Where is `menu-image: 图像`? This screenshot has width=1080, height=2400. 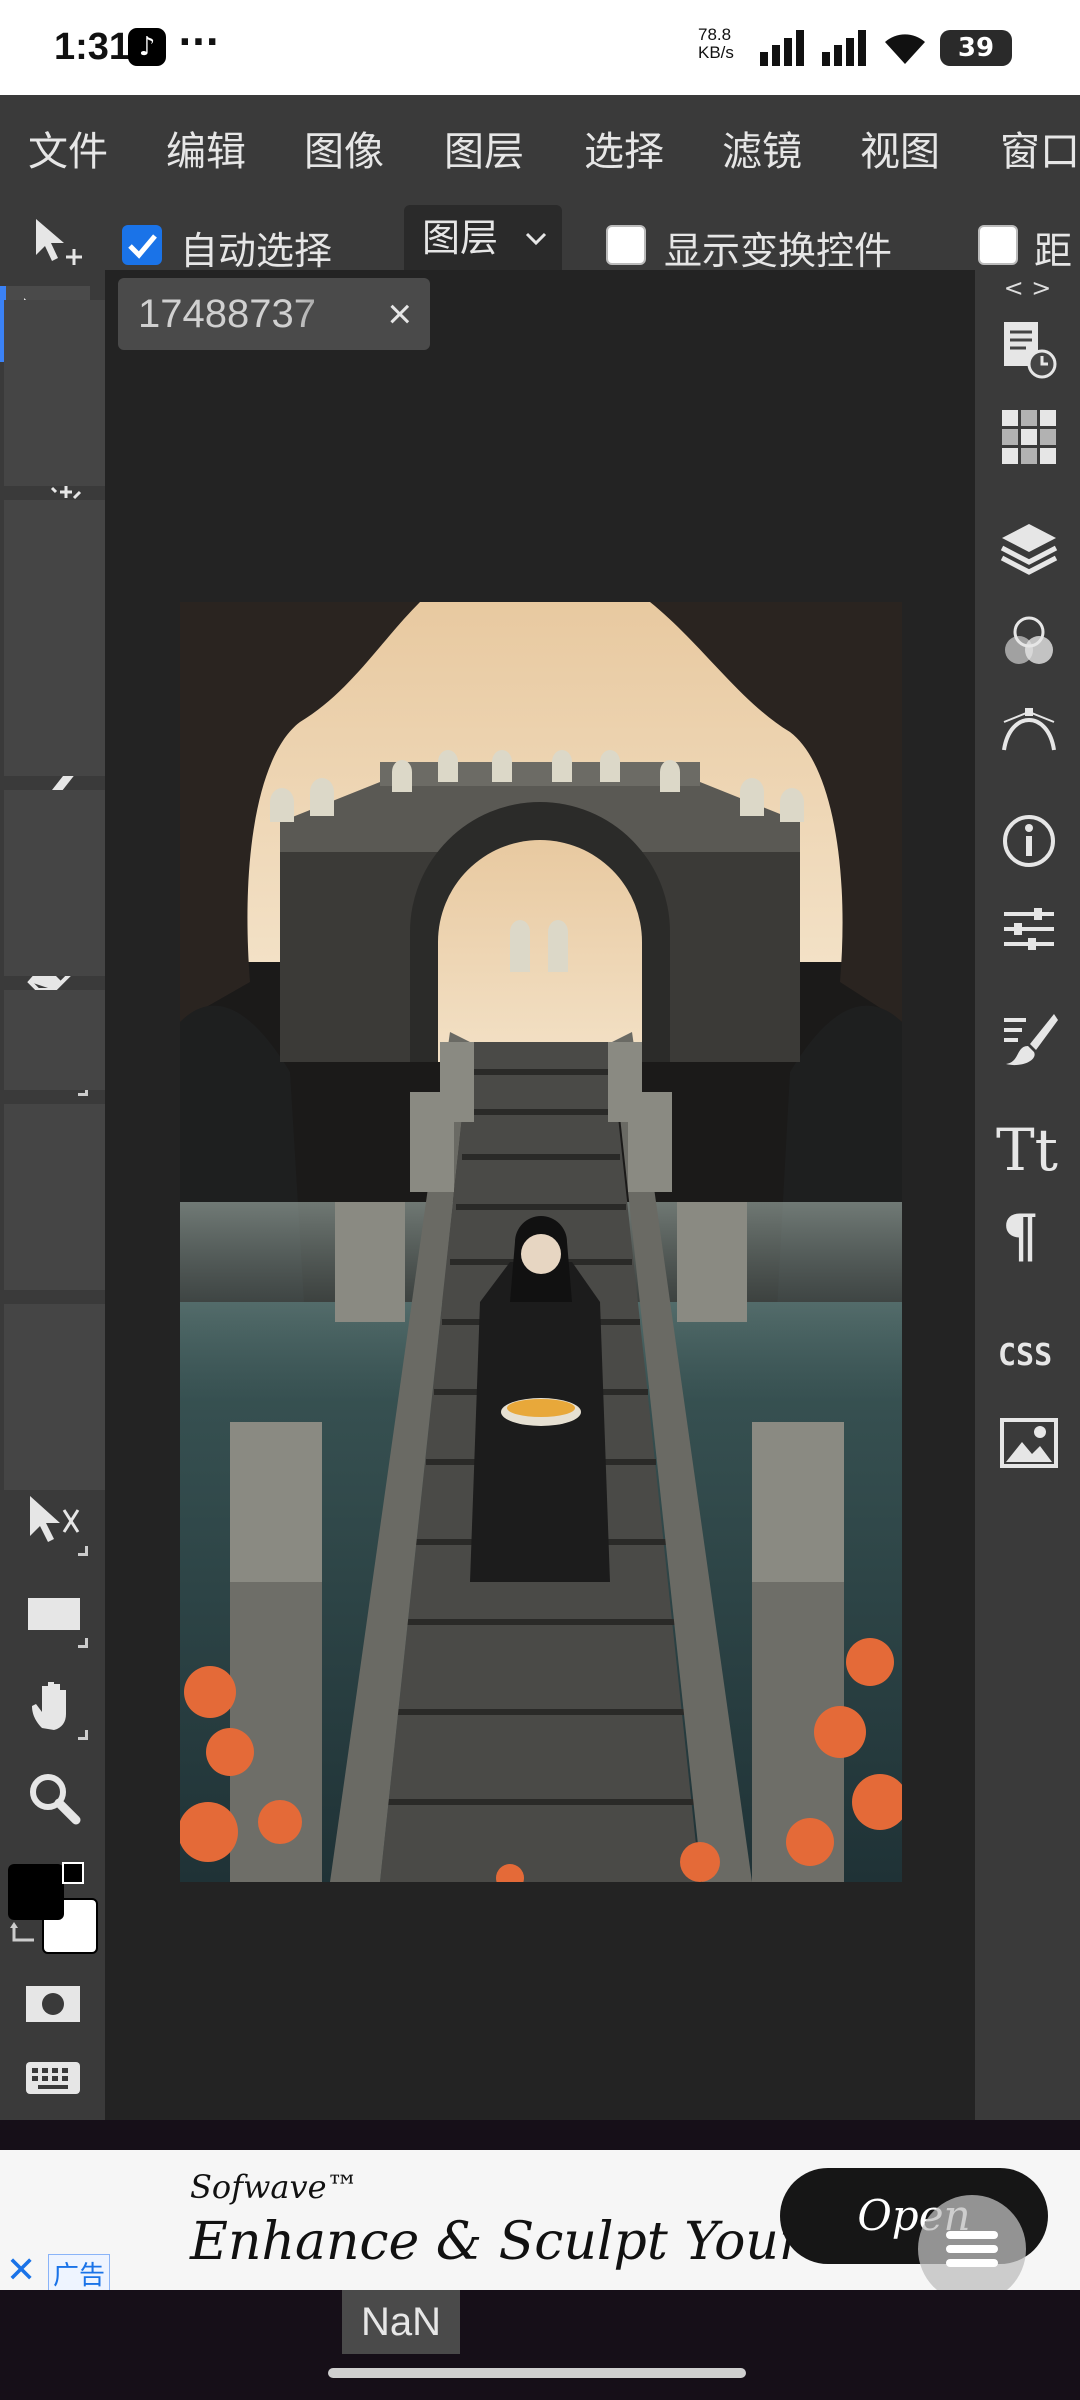
menu-image: 图像 is located at coordinates (344, 148).